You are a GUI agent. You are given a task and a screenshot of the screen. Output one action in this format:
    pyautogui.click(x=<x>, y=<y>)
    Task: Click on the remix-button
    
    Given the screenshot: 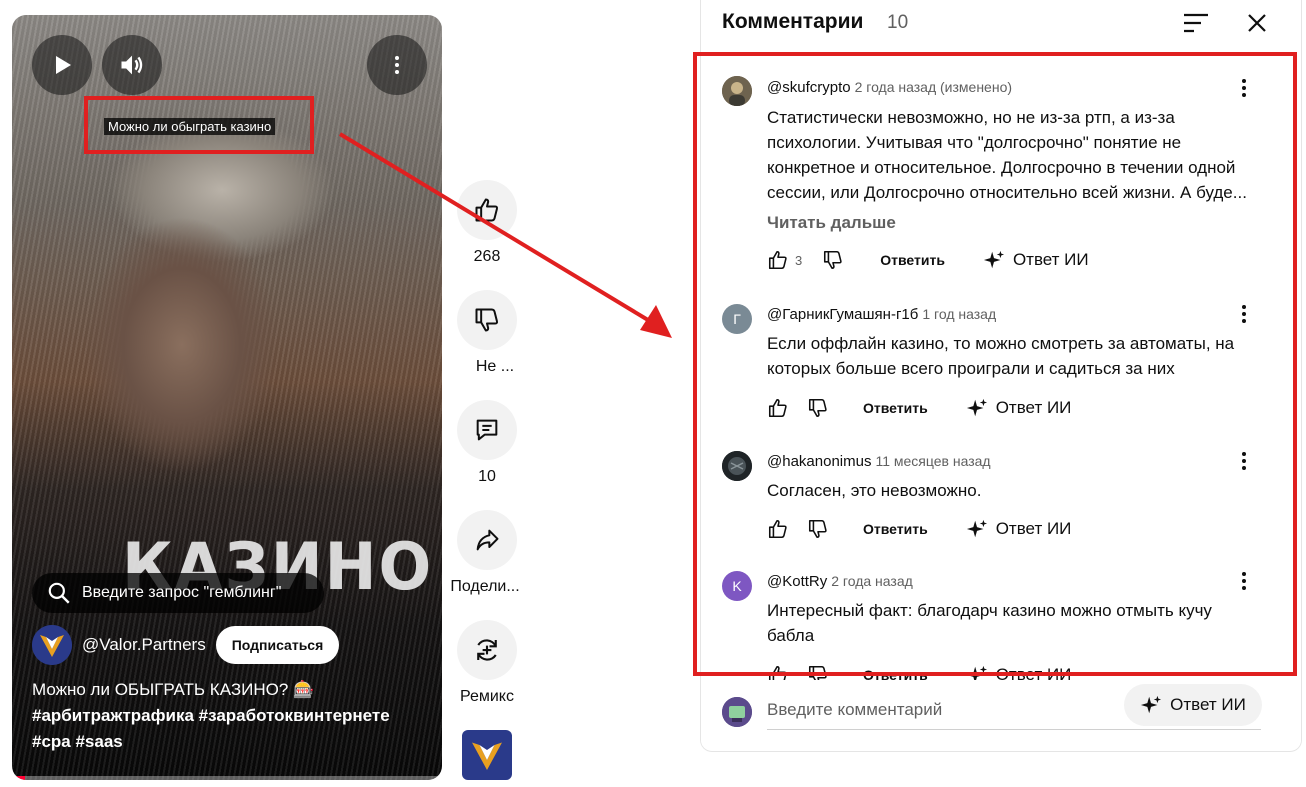 What is the action you would take?
    pyautogui.click(x=487, y=650)
    